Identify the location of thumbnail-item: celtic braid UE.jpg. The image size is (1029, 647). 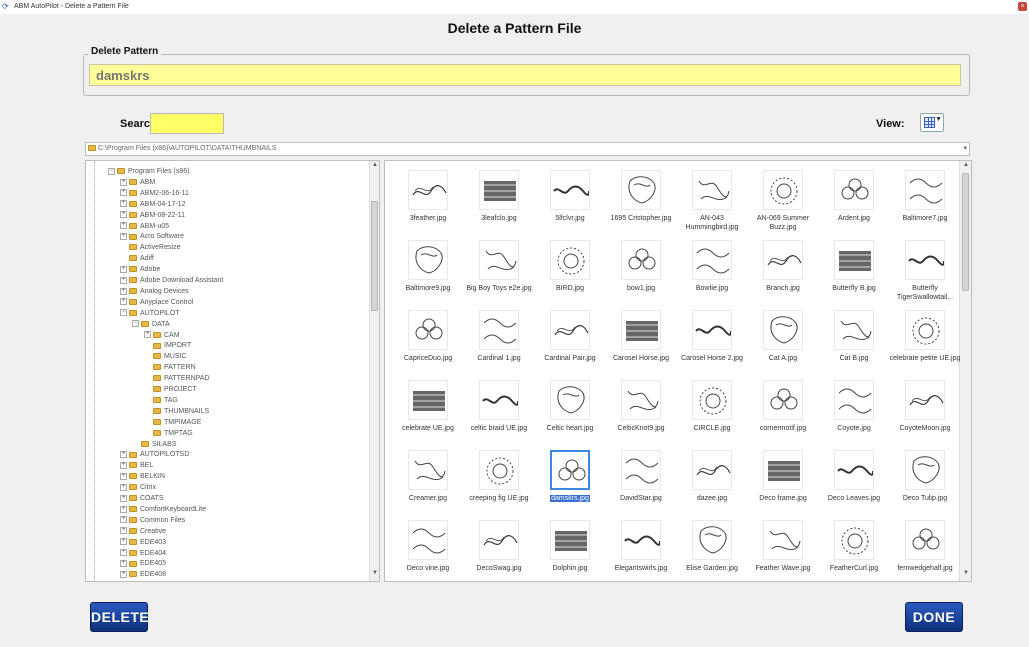
(499, 410).